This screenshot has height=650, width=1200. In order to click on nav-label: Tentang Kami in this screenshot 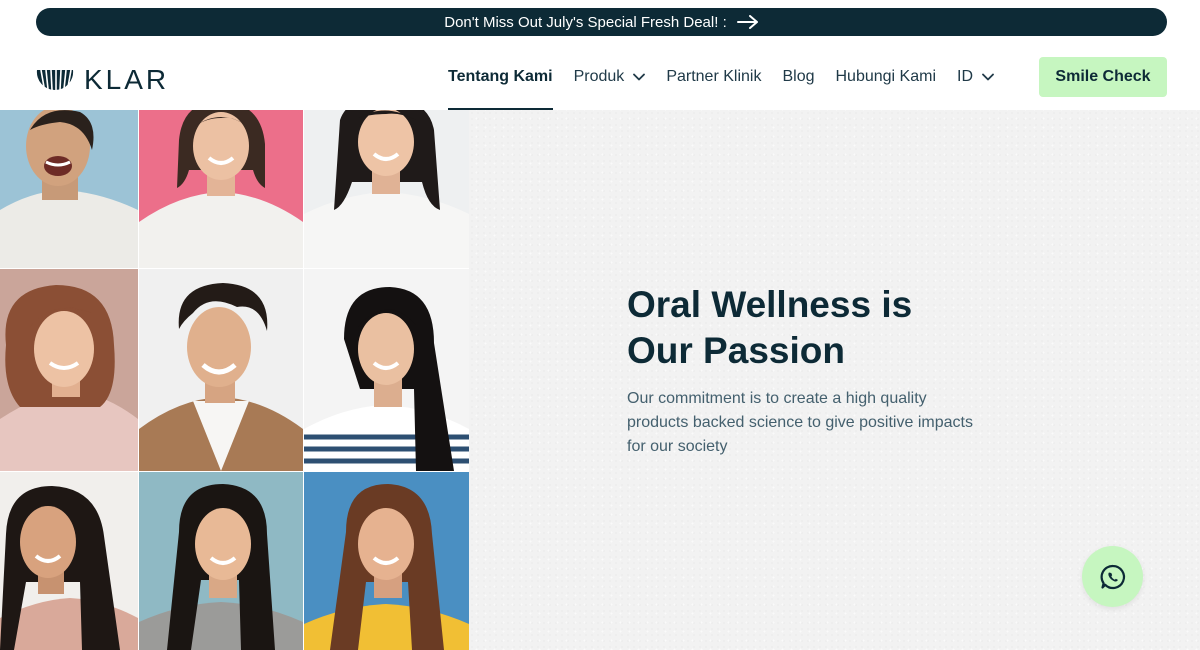, I will do `click(500, 76)`.